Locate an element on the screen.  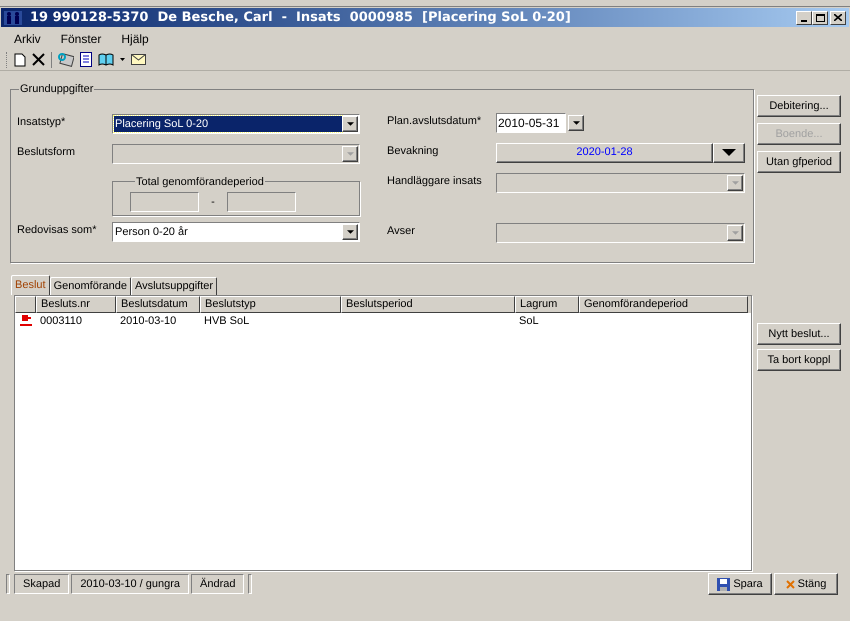
column-header: Beslutsperiod is located at coordinates (428, 304).